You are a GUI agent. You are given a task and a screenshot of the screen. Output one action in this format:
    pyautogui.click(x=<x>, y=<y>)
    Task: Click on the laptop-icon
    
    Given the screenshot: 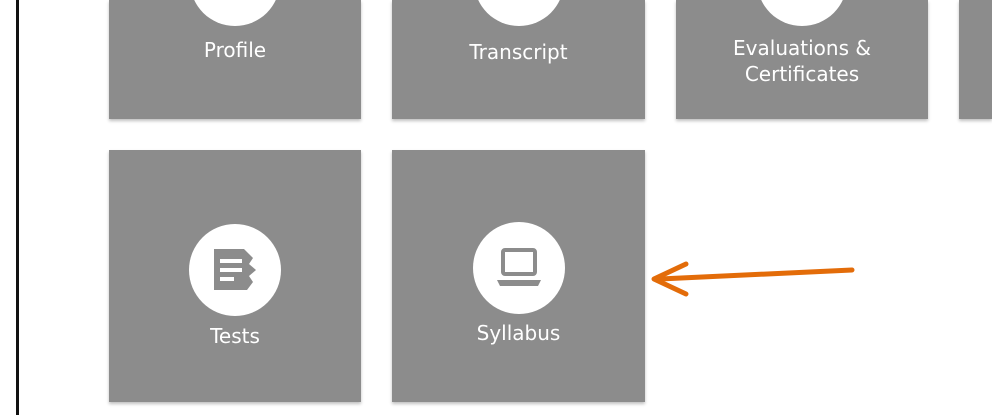 What is the action you would take?
    pyautogui.click(x=518, y=267)
    